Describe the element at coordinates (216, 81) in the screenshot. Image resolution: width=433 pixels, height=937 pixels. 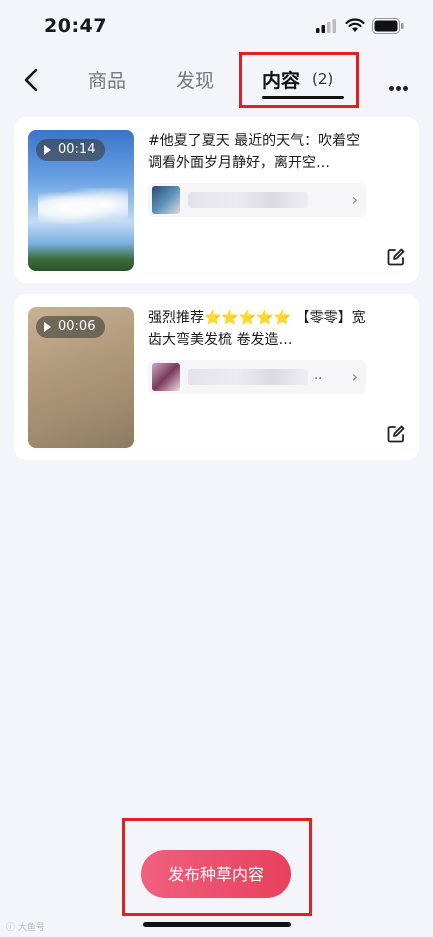
I see `top-nav: 商品 发现 内容 (2)` at that location.